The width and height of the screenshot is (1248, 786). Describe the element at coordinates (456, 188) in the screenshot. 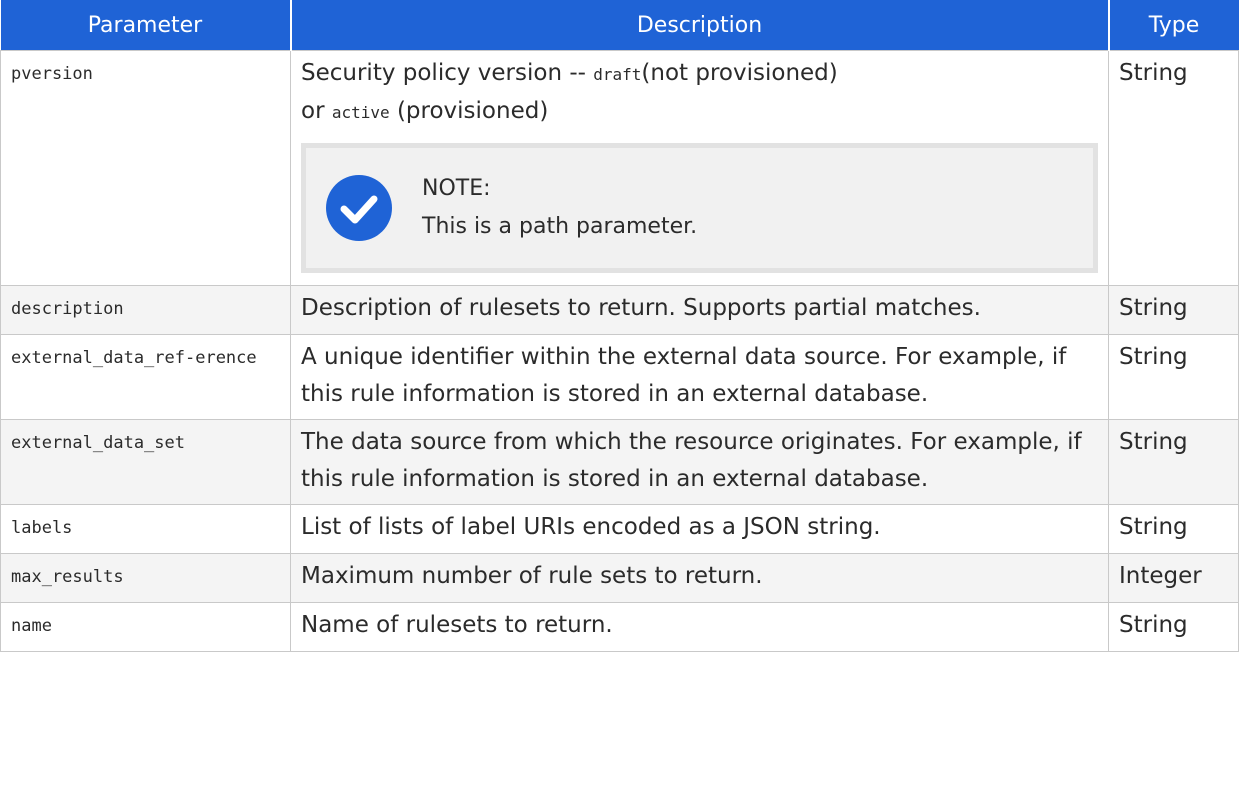

I see `note-title: NOTE:` at that location.